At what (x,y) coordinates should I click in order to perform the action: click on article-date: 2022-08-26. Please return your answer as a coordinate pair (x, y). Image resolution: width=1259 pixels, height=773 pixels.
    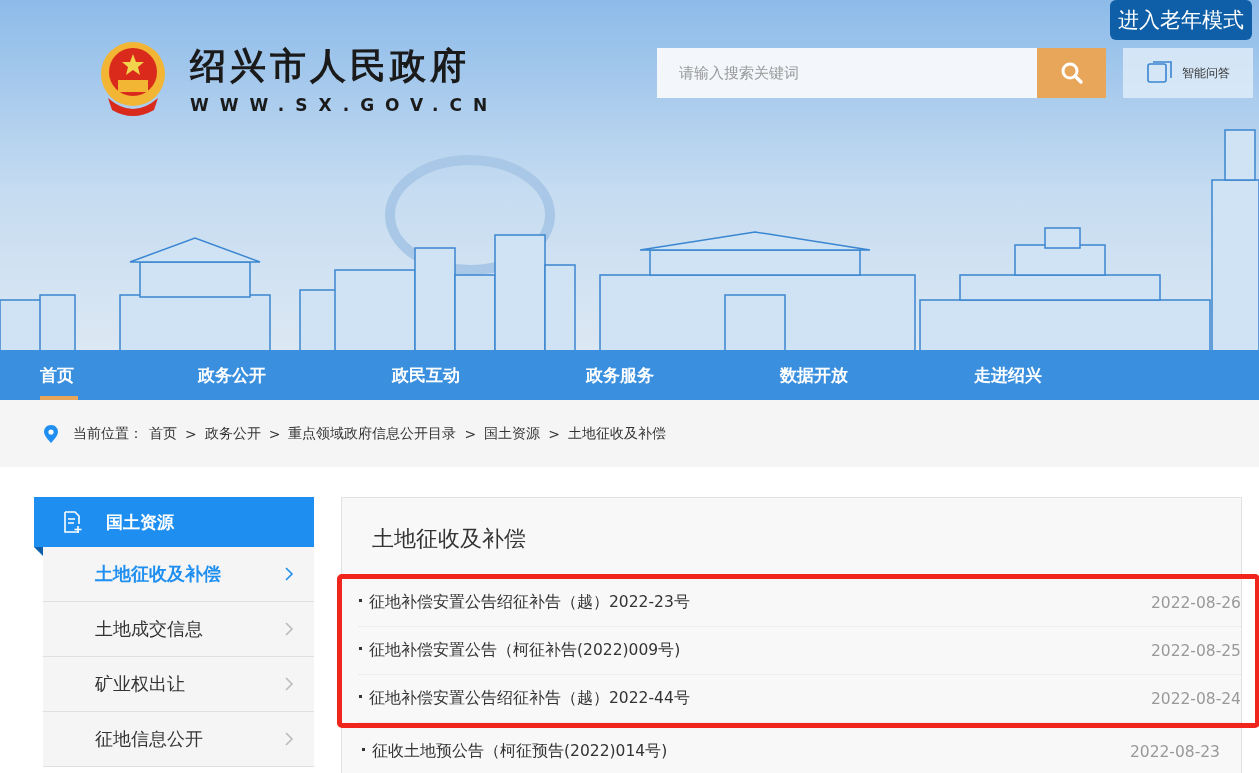
    Looking at the image, I should click on (1195, 602).